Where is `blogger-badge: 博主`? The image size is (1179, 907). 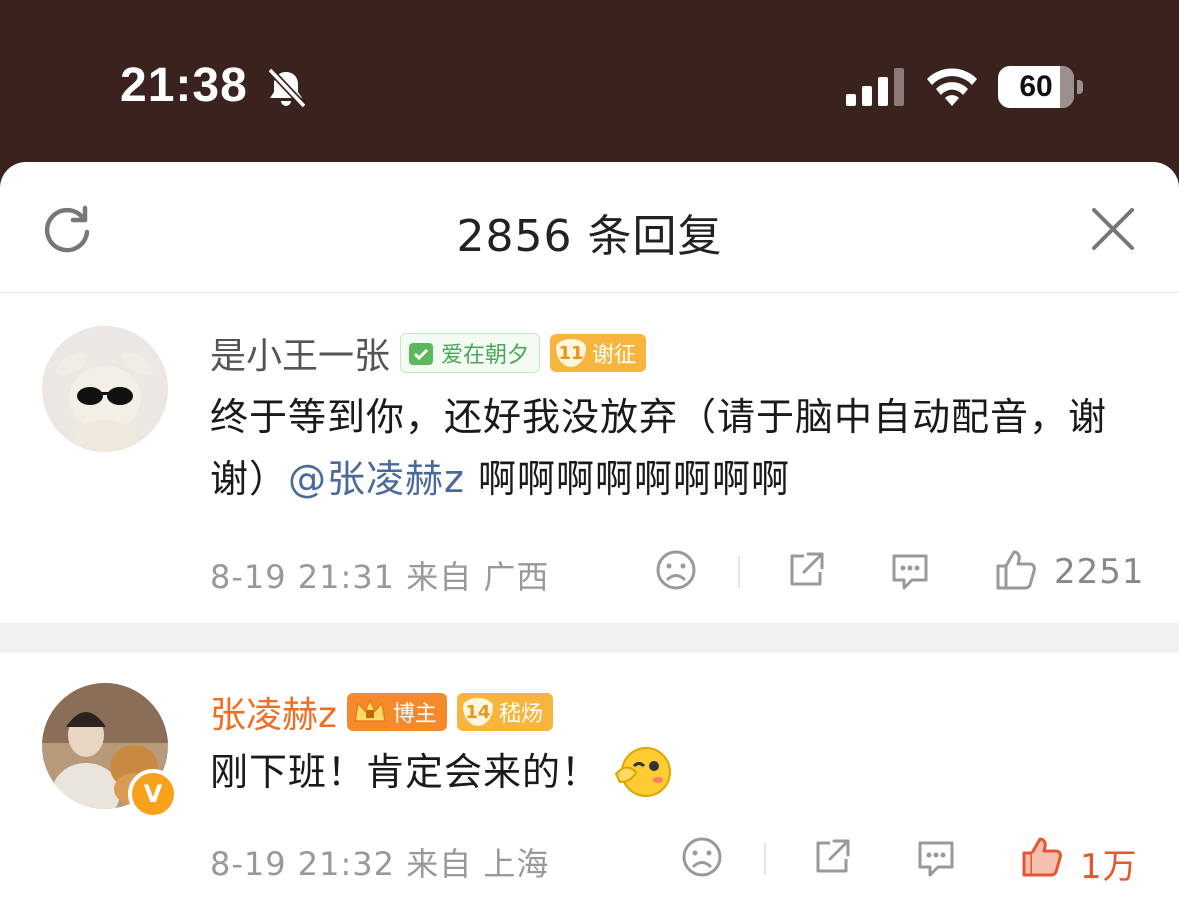 blogger-badge: 博主 is located at coordinates (396, 712).